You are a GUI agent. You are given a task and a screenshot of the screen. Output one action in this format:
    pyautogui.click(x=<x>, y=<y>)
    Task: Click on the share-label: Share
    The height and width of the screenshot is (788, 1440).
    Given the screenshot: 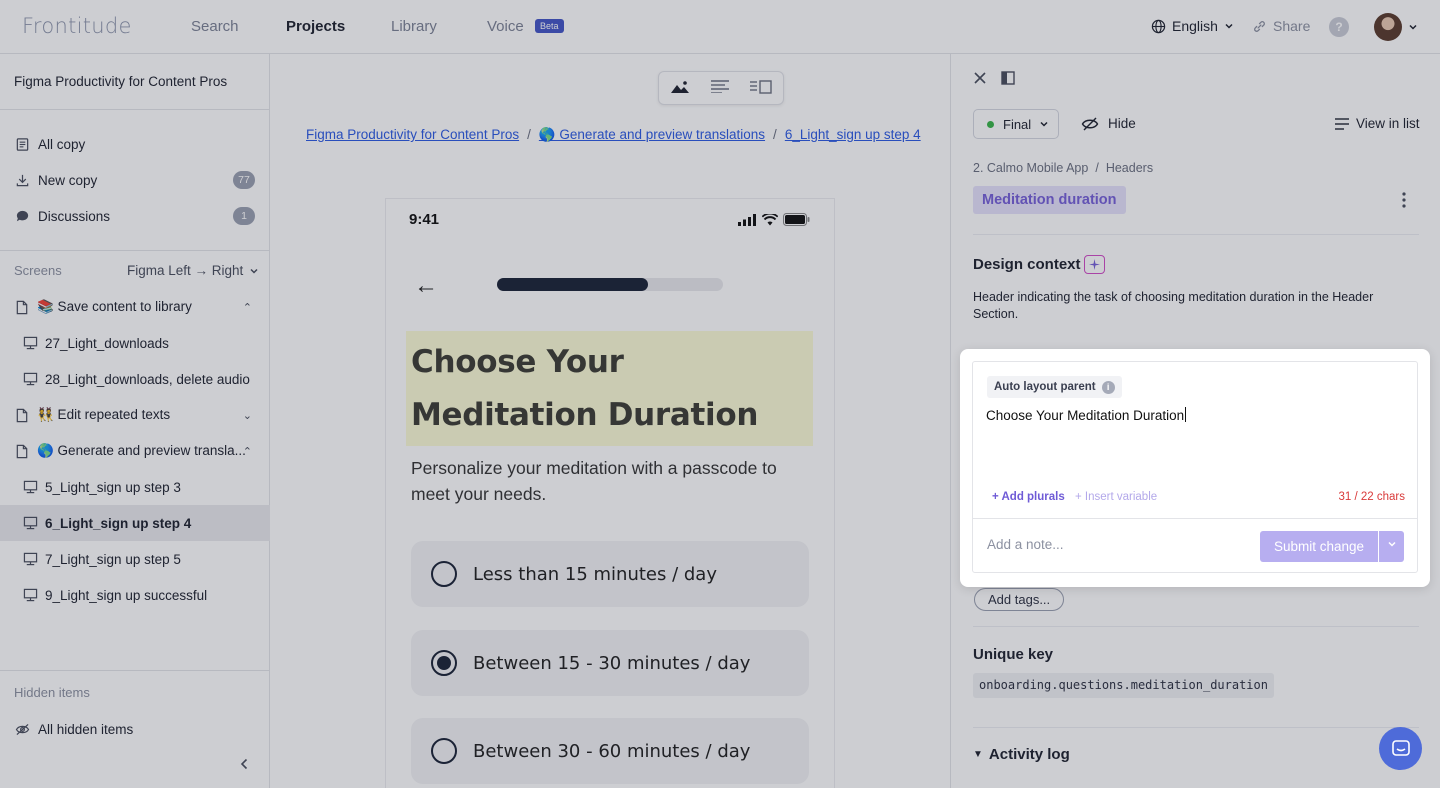 What is the action you would take?
    pyautogui.click(x=1292, y=26)
    